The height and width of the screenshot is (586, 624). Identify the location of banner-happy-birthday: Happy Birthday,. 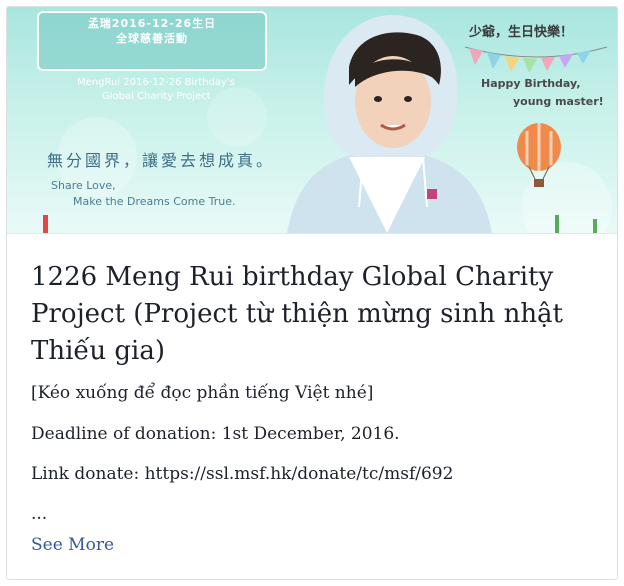
(531, 83).